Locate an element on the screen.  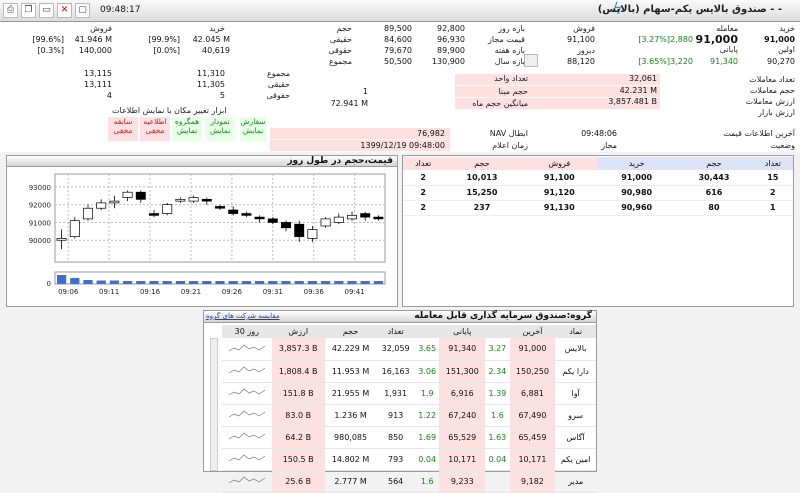
group-cell: بالایس is located at coordinates (575, 349).